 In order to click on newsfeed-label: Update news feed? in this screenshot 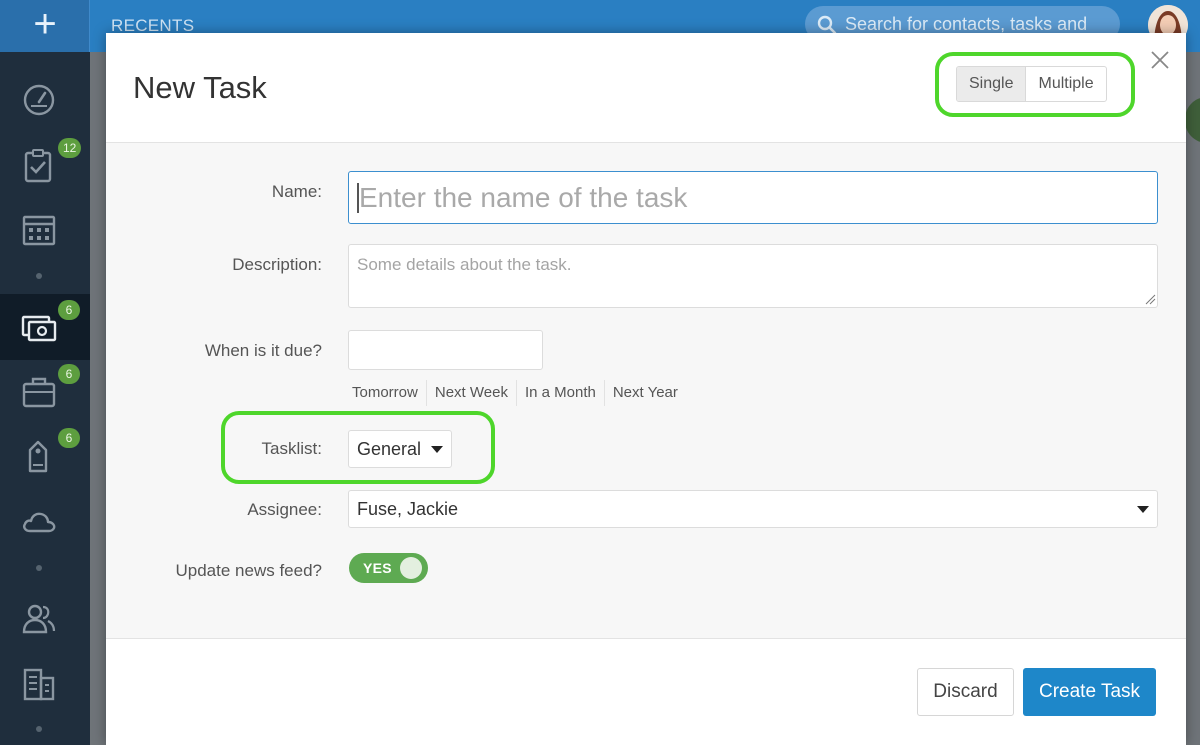, I will do `click(249, 570)`.